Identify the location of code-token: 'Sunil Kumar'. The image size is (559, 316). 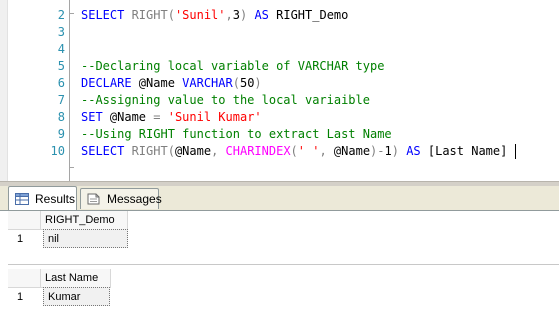
(214, 117).